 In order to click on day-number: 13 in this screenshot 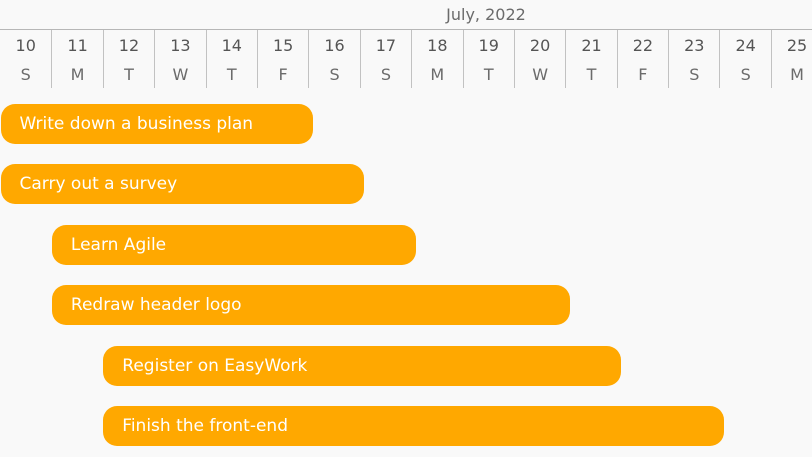, I will do `click(180, 45)`.